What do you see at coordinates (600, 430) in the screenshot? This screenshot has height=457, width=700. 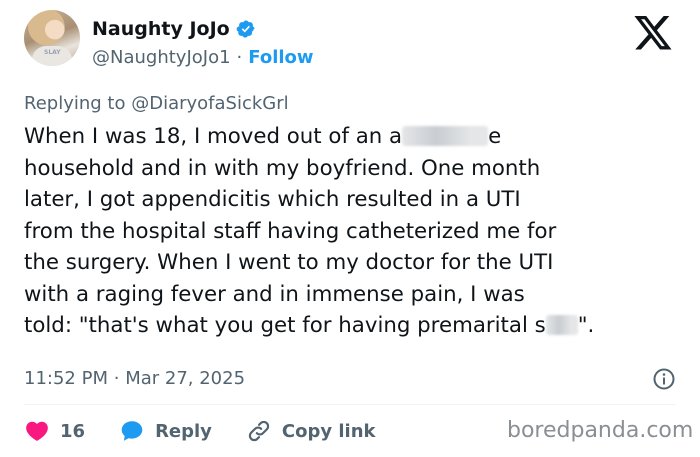 I see `watermark: boredpanda.com` at bounding box center [600, 430].